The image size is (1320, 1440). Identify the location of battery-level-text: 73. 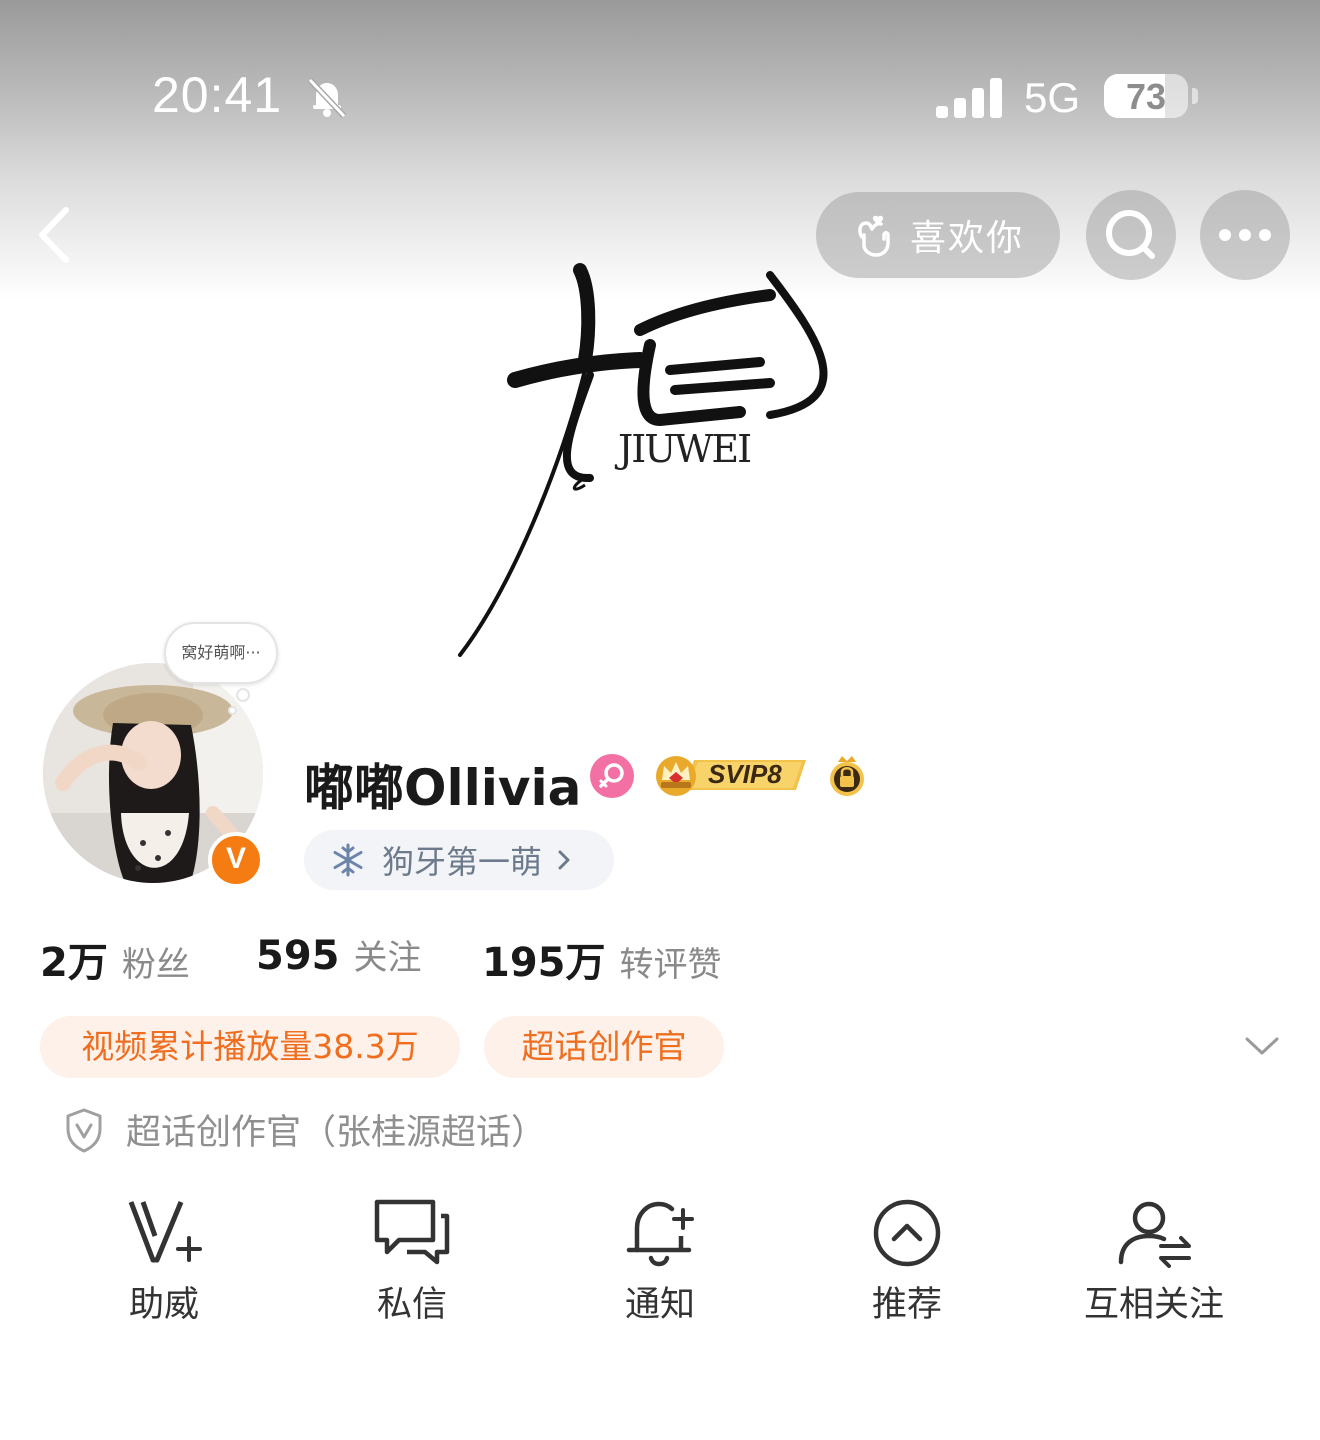
(1146, 96).